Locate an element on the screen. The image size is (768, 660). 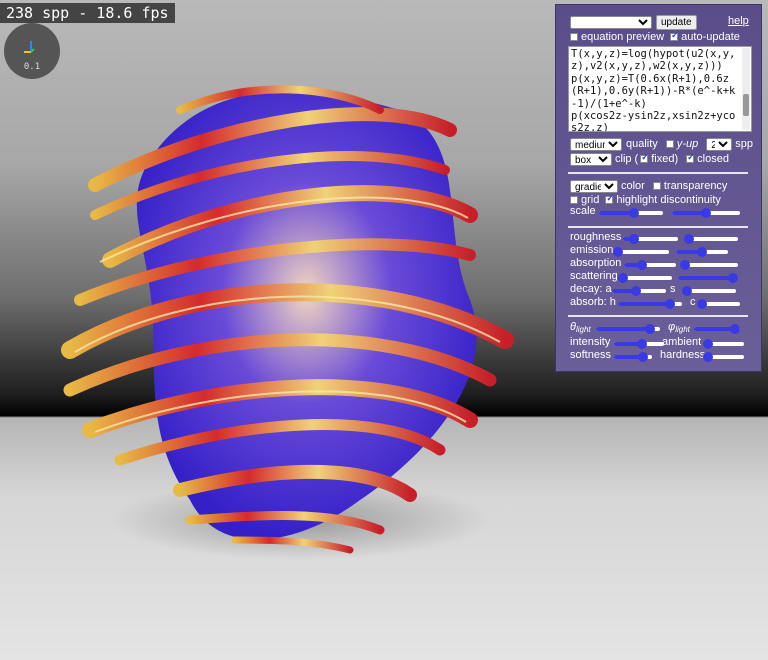
hardness-slider is located at coordinates (723, 357).